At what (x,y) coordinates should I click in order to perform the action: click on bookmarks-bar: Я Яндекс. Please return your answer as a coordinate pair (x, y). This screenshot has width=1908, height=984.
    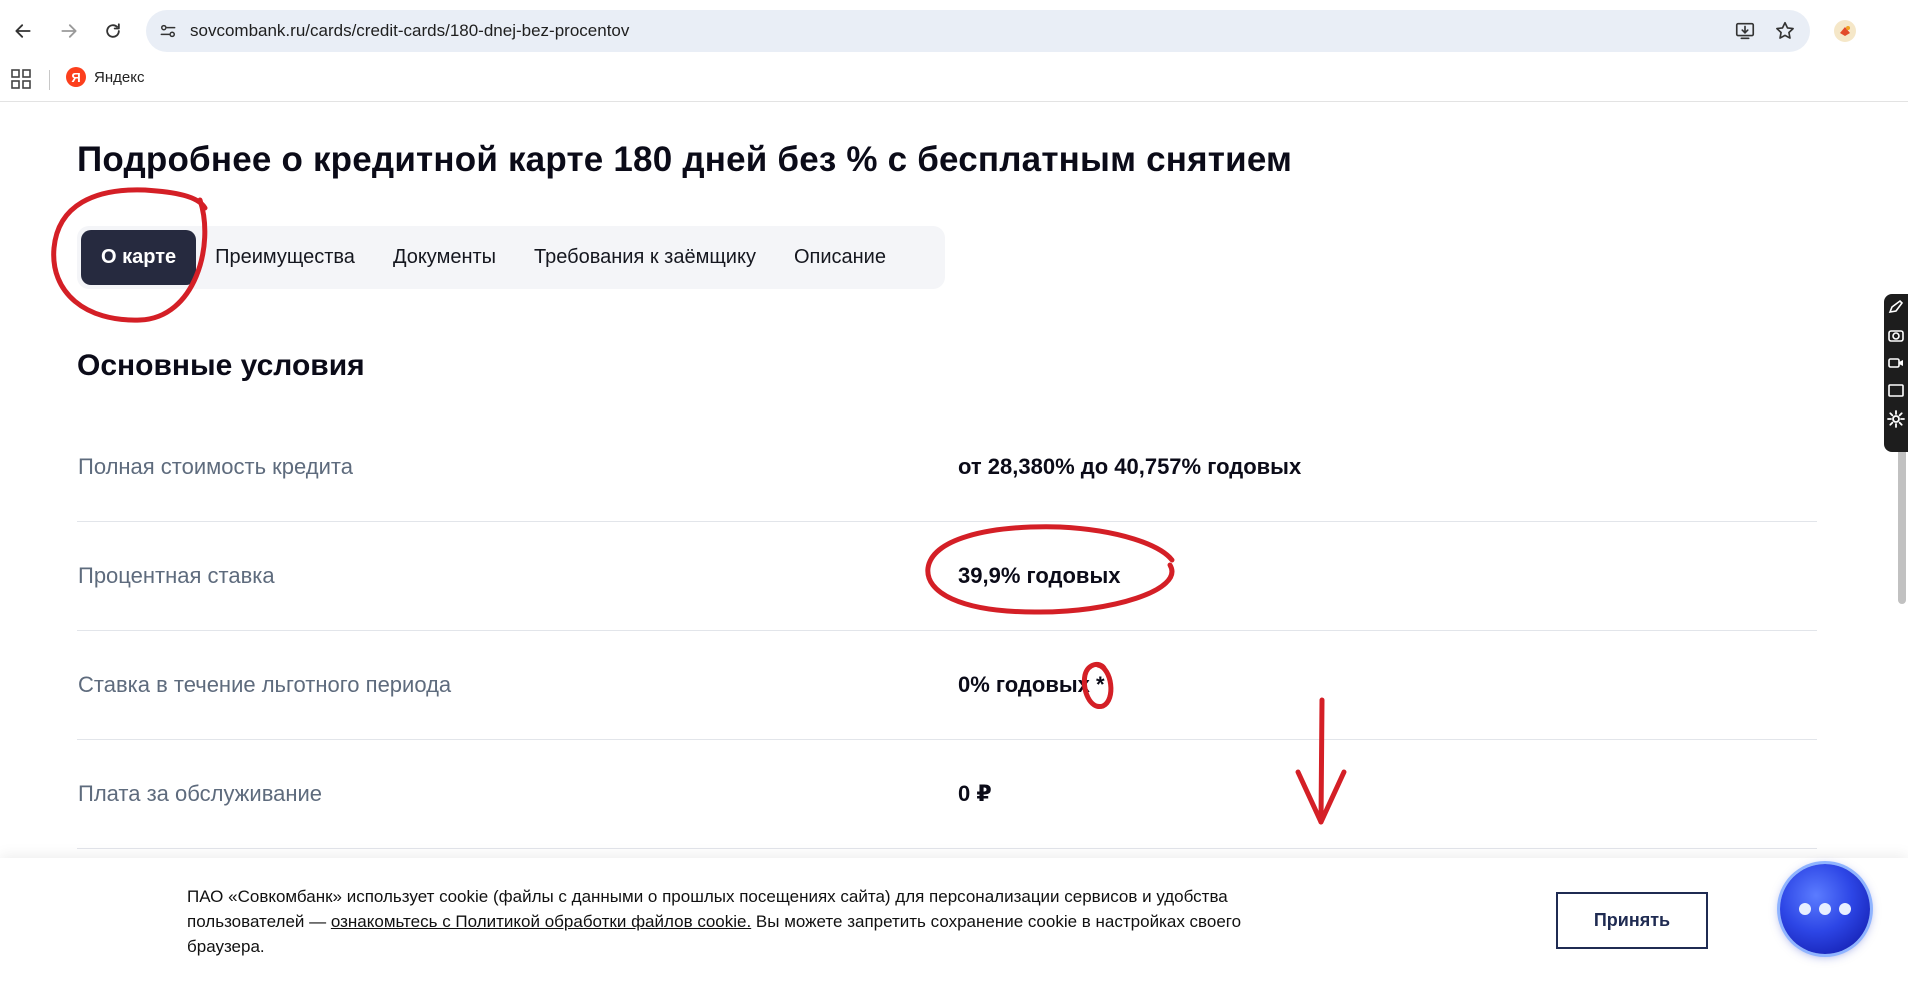
    Looking at the image, I should click on (954, 82).